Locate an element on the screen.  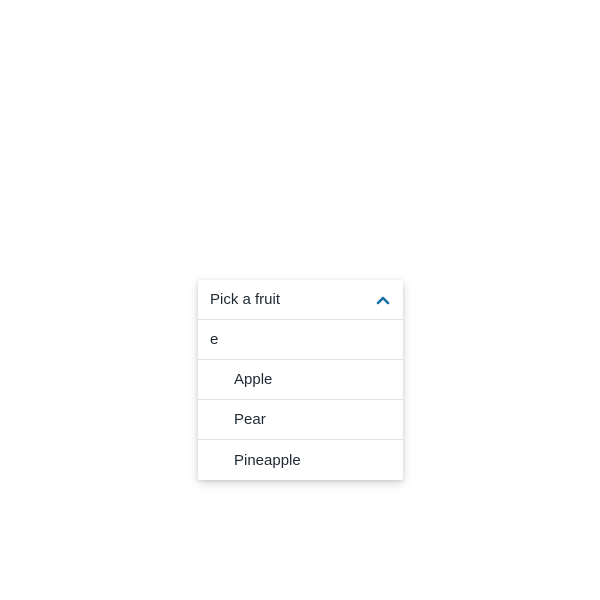
combobox-toggle: Pick a fruit is located at coordinates (300, 300).